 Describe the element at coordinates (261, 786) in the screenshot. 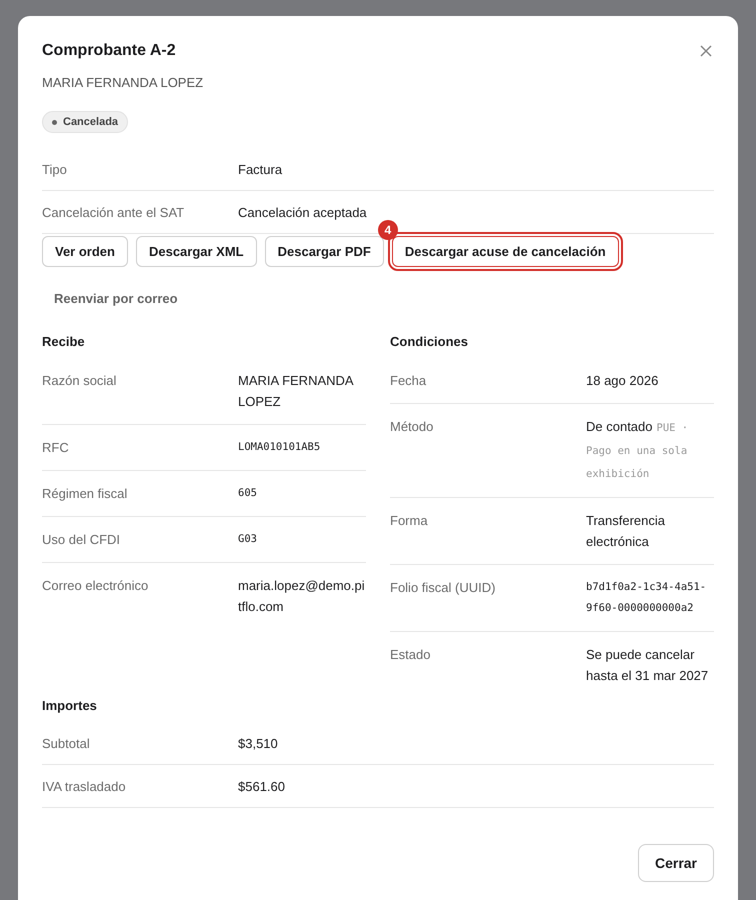

I see `amount-value: $561.60` at that location.